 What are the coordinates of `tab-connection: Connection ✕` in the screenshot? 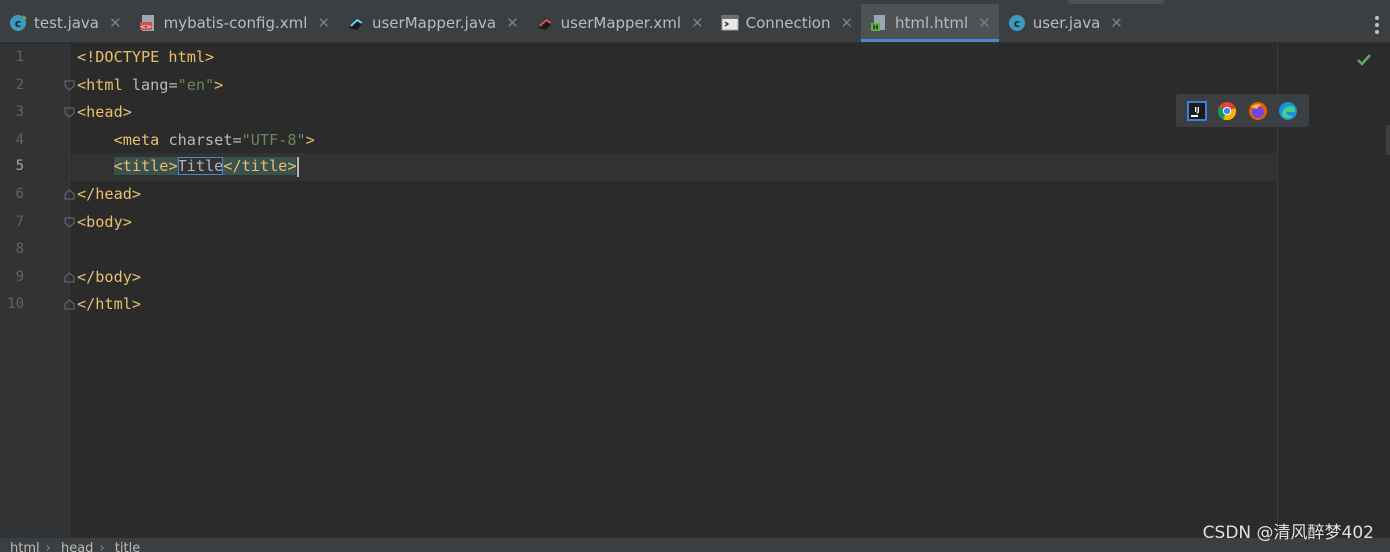 It's located at (786, 23).